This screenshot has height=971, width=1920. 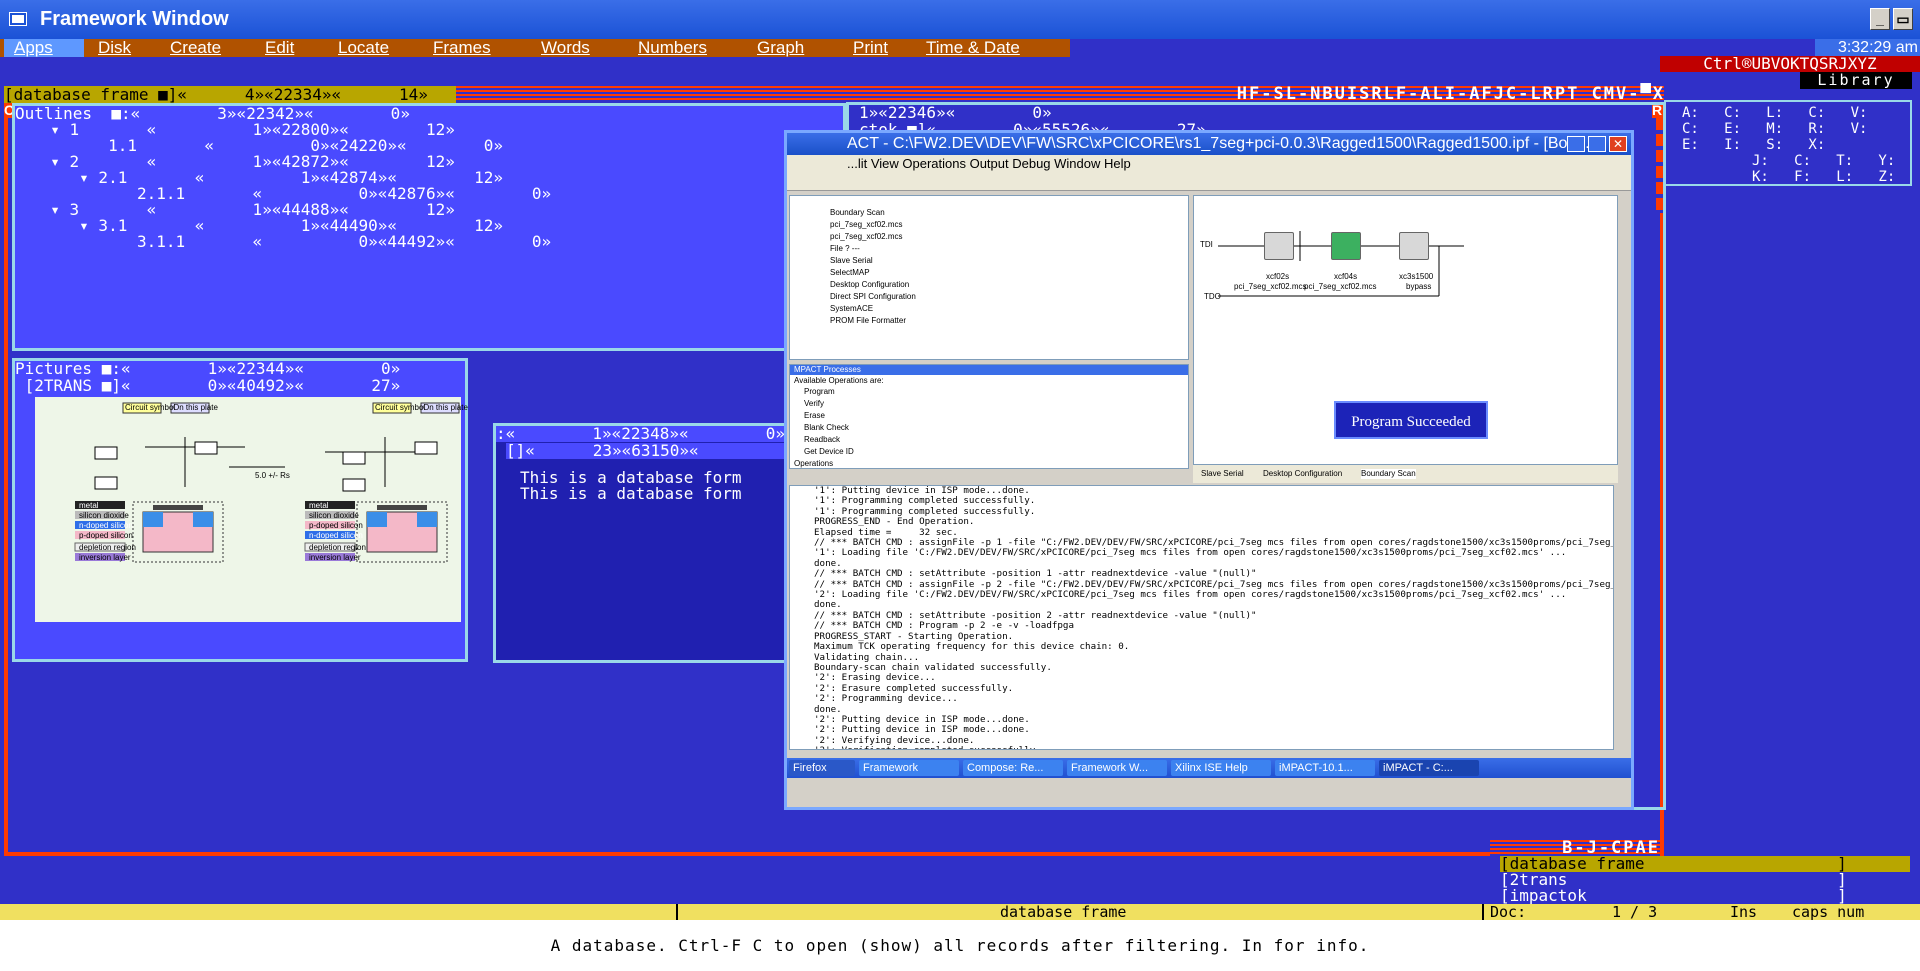 I want to click on impact-min-button, so click(x=1576, y=144).